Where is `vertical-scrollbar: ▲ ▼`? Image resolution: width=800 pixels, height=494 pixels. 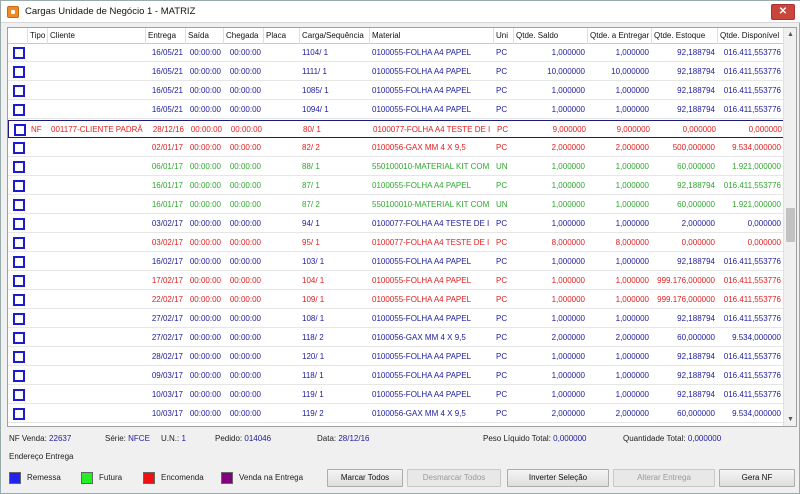
vertical-scrollbar: ▲ ▼ is located at coordinates (789, 227).